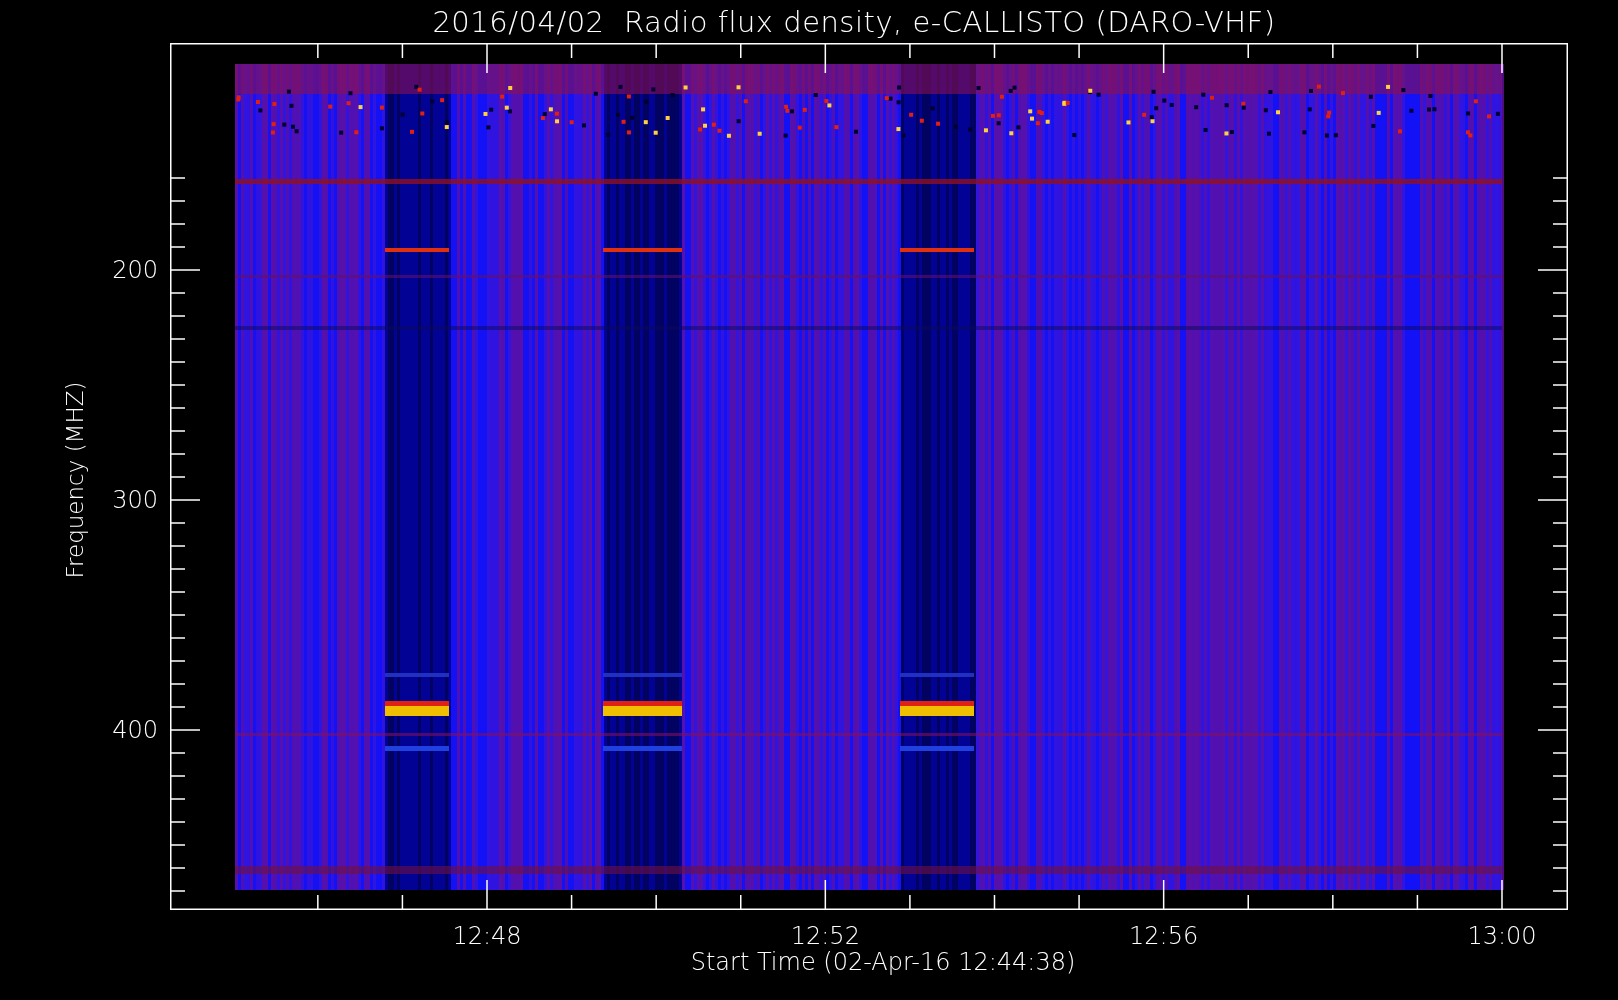 The width and height of the screenshot is (1618, 1000). Describe the element at coordinates (883, 962) in the screenshot. I see `axis-label: Start Time (02-Apr-16 12:44:38)` at that location.